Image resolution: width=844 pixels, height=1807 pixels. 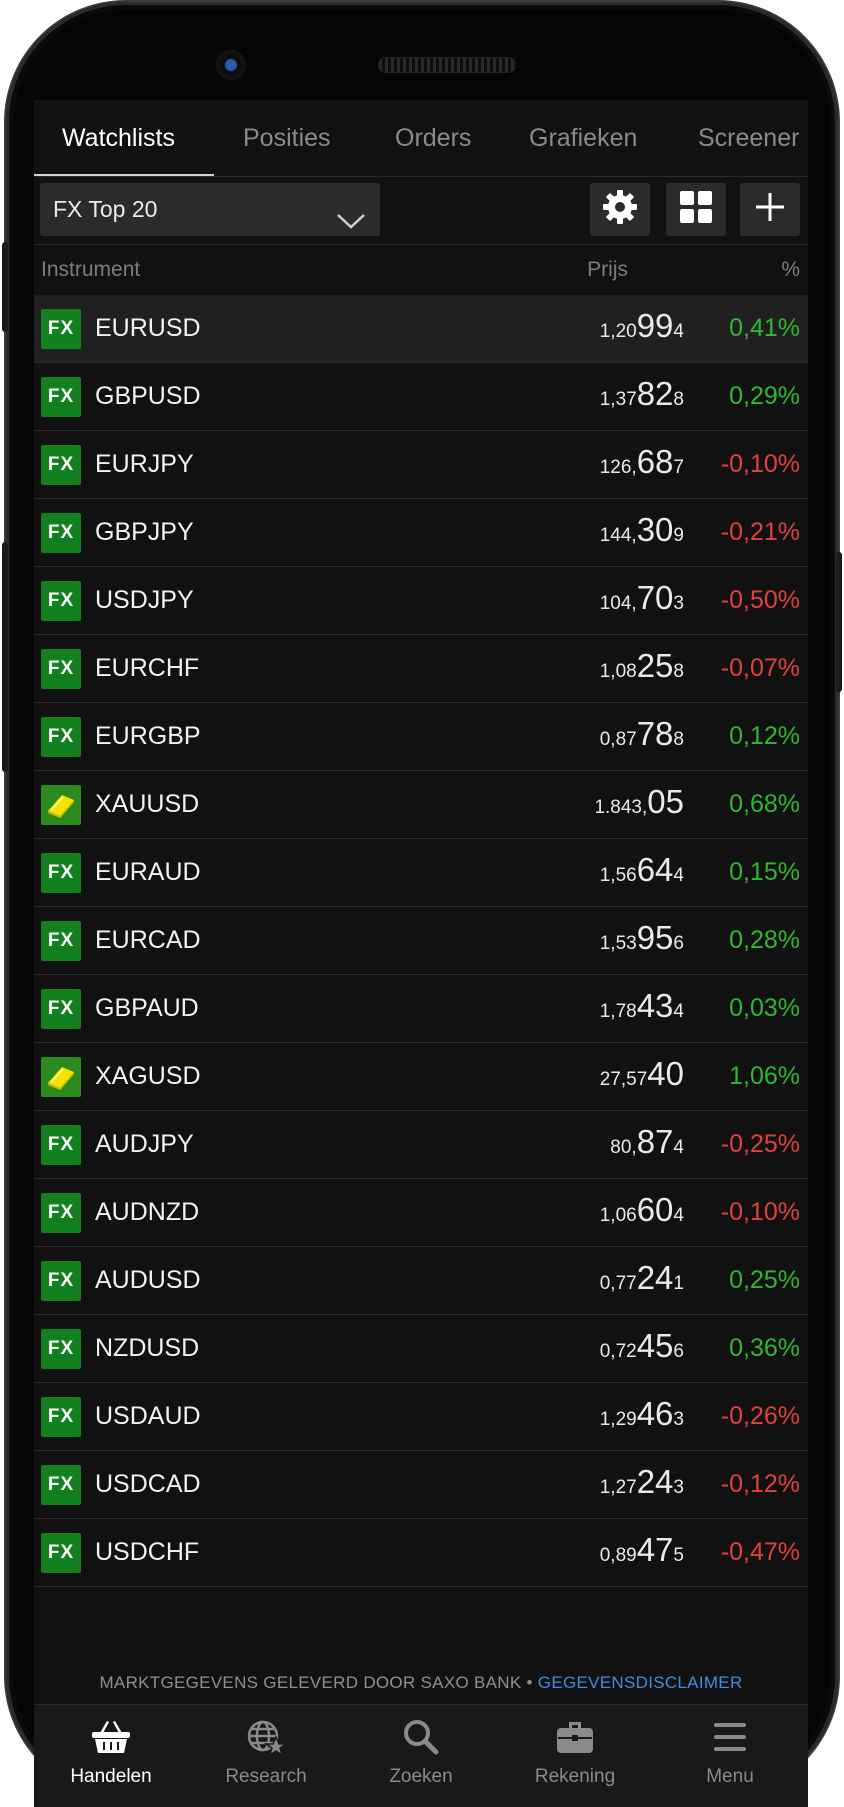 What do you see at coordinates (147, 1552) in the screenshot?
I see `instrument-symbol: USDCHF` at bounding box center [147, 1552].